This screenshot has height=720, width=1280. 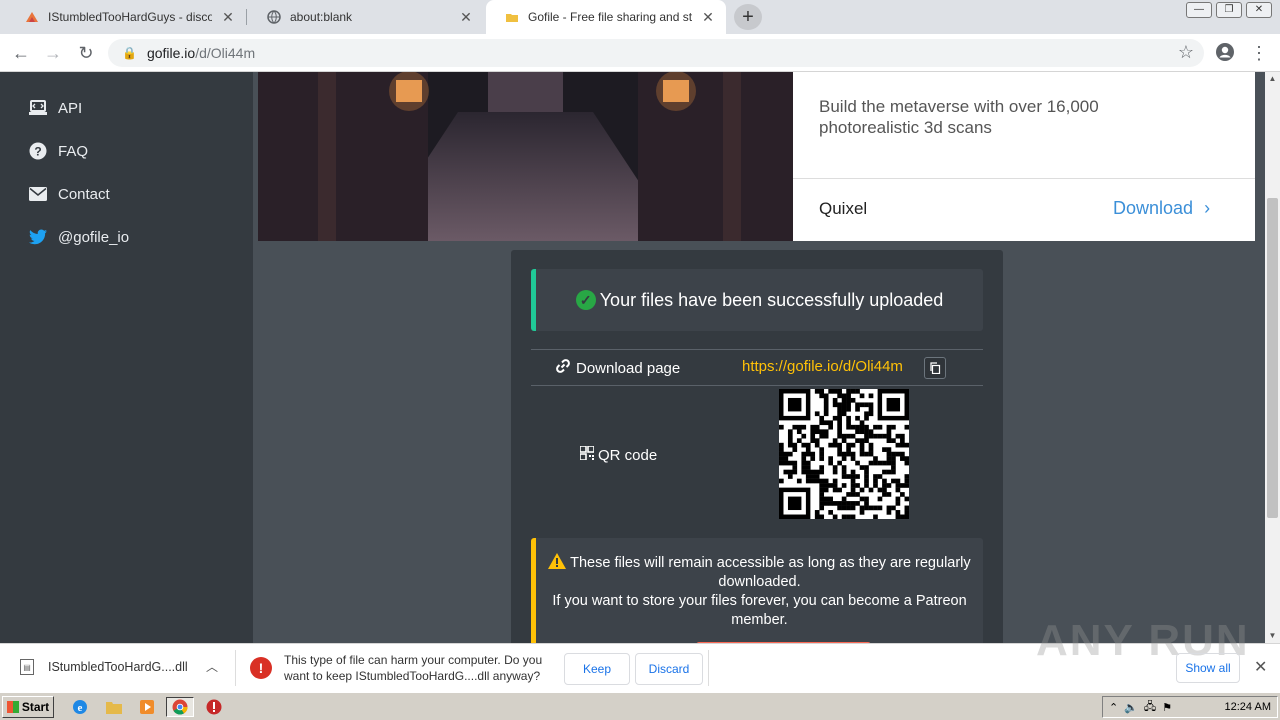 What do you see at coordinates (610, 17) in the screenshot?
I see `tab-title: Gofile - Free file sharing and storage` at bounding box center [610, 17].